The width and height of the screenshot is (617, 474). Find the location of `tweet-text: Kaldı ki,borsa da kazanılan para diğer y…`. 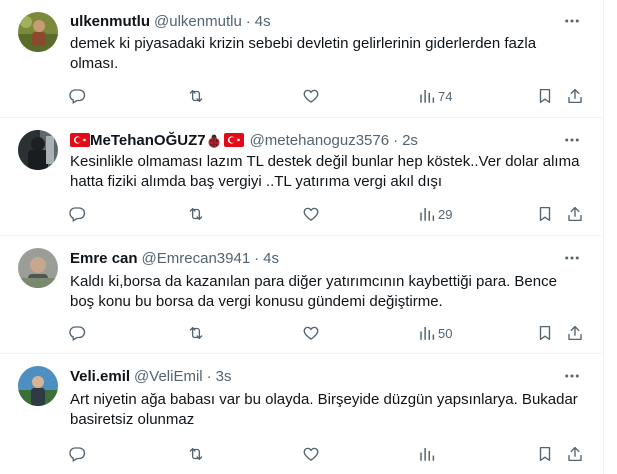

tweet-text: Kaldı ki,borsa da kazanılan para diğer y… is located at coordinates (332, 292).